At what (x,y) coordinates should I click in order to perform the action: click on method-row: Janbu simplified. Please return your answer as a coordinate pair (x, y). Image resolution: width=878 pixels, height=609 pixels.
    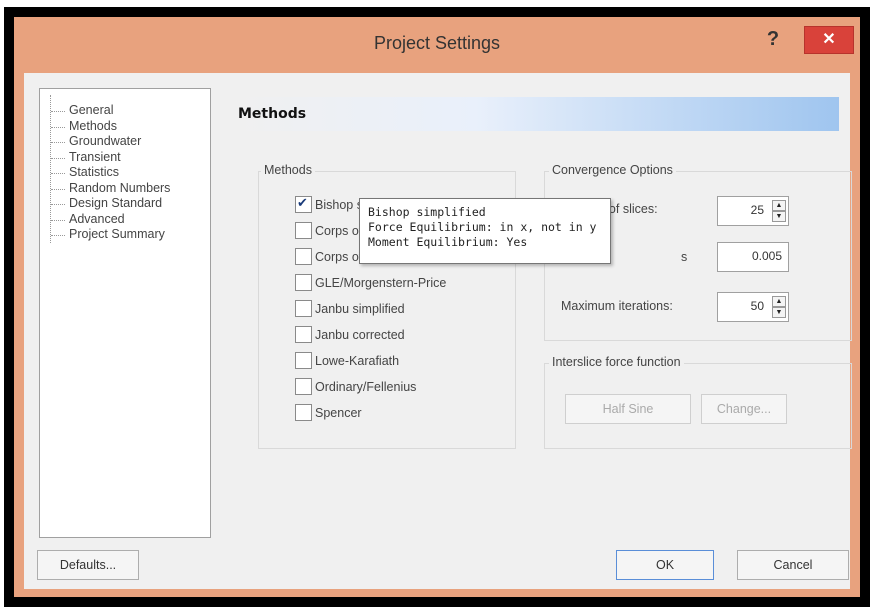
    Looking at the image, I should click on (350, 310).